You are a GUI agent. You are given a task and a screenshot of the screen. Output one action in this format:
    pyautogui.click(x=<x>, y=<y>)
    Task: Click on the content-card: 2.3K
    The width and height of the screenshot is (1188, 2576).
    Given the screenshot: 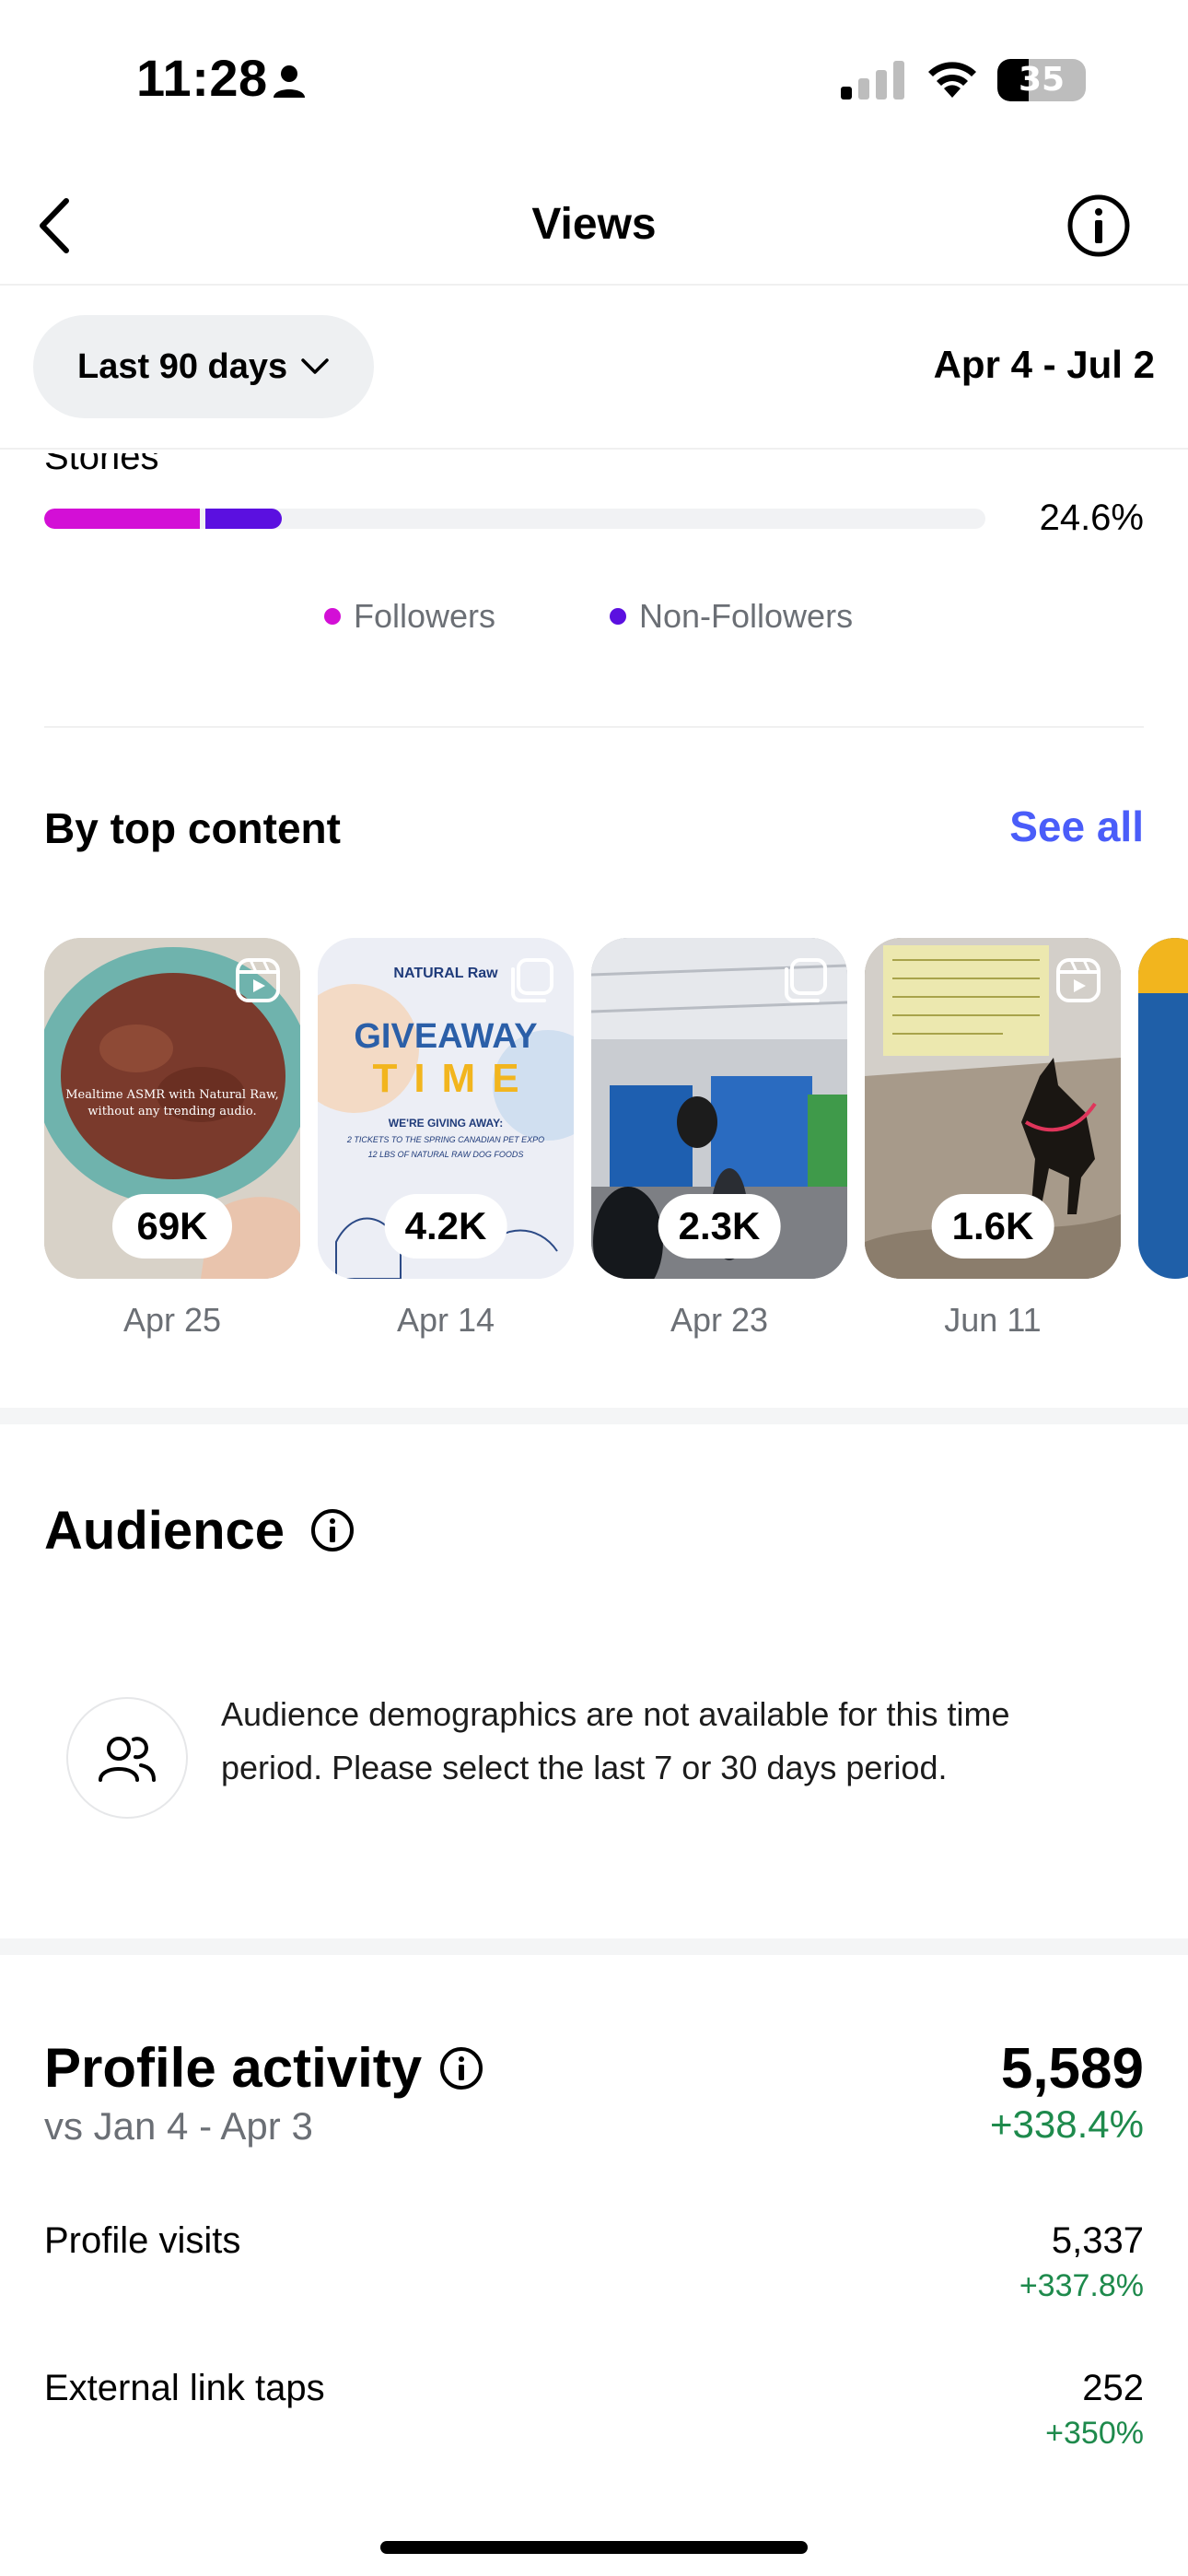 What is the action you would take?
    pyautogui.click(x=719, y=1108)
    